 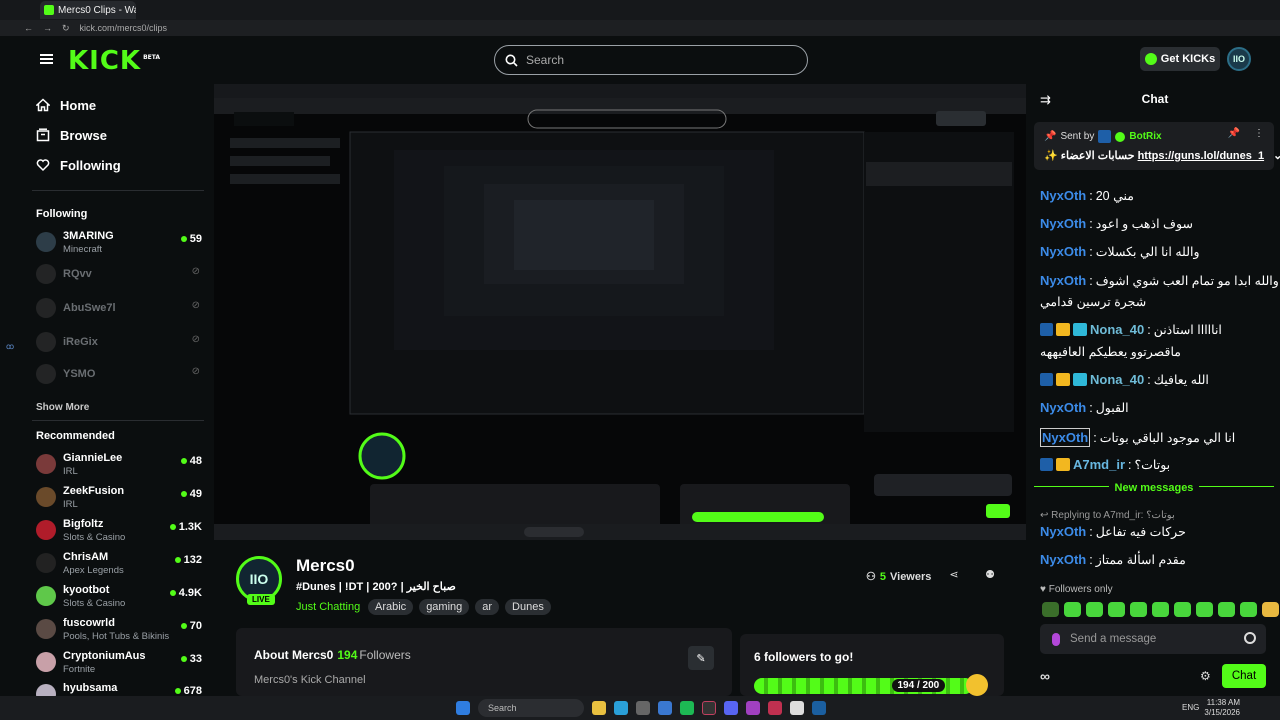 I want to click on following-channel-iregix: iReGix ⊘, so click(x=121, y=343).